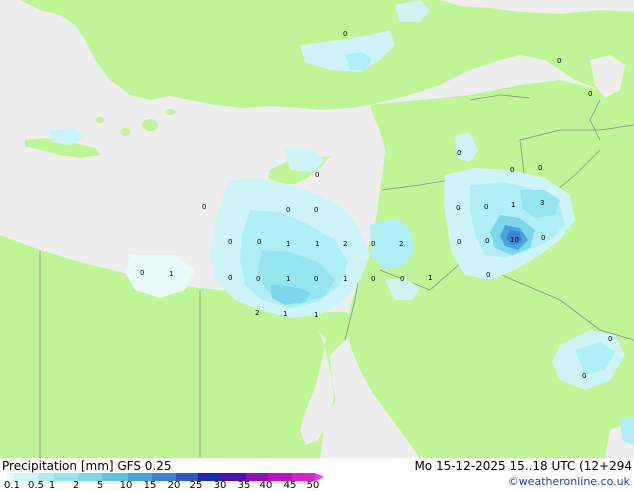 This screenshot has width=634, height=491. I want to click on map-label: 10, so click(514, 240).